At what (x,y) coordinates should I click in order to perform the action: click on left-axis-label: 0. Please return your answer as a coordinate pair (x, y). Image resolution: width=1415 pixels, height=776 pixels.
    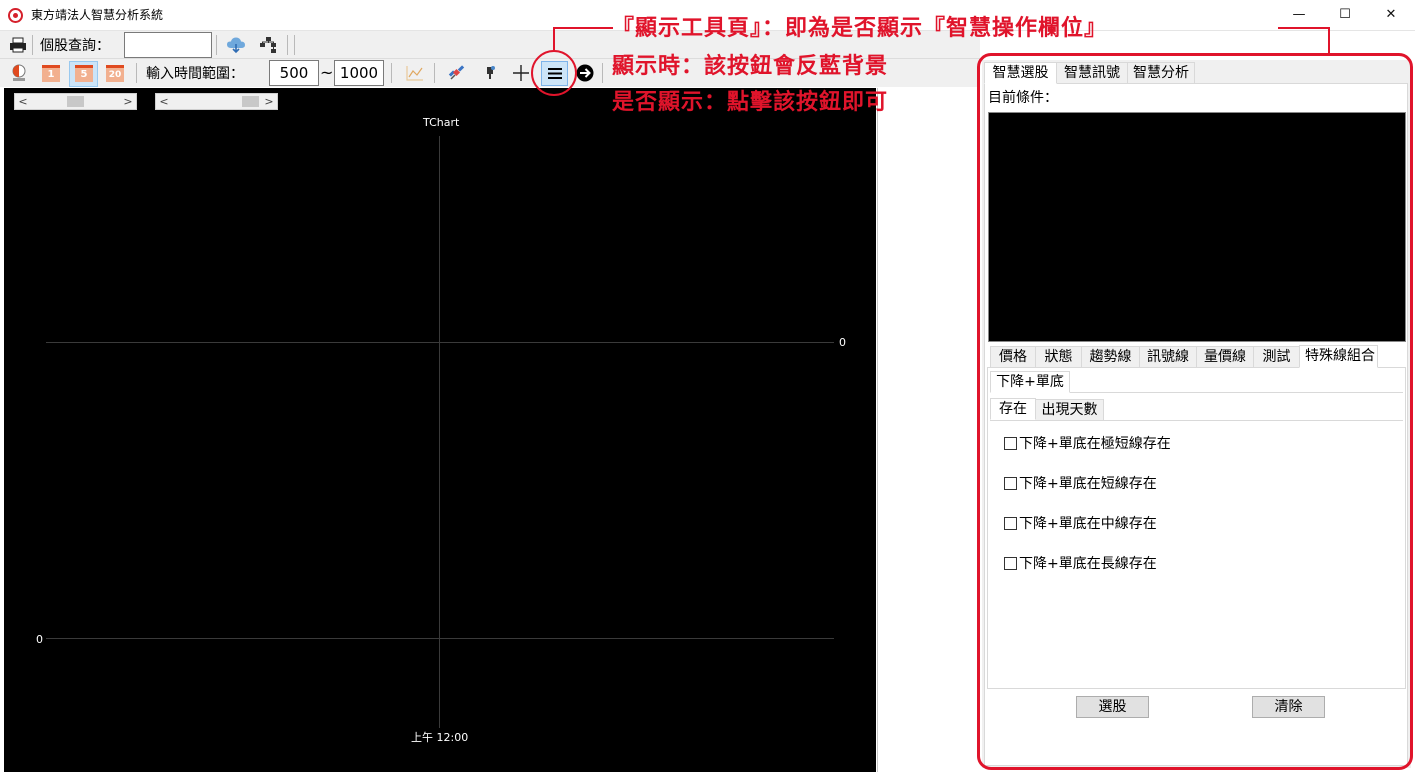
    Looking at the image, I should click on (39, 639).